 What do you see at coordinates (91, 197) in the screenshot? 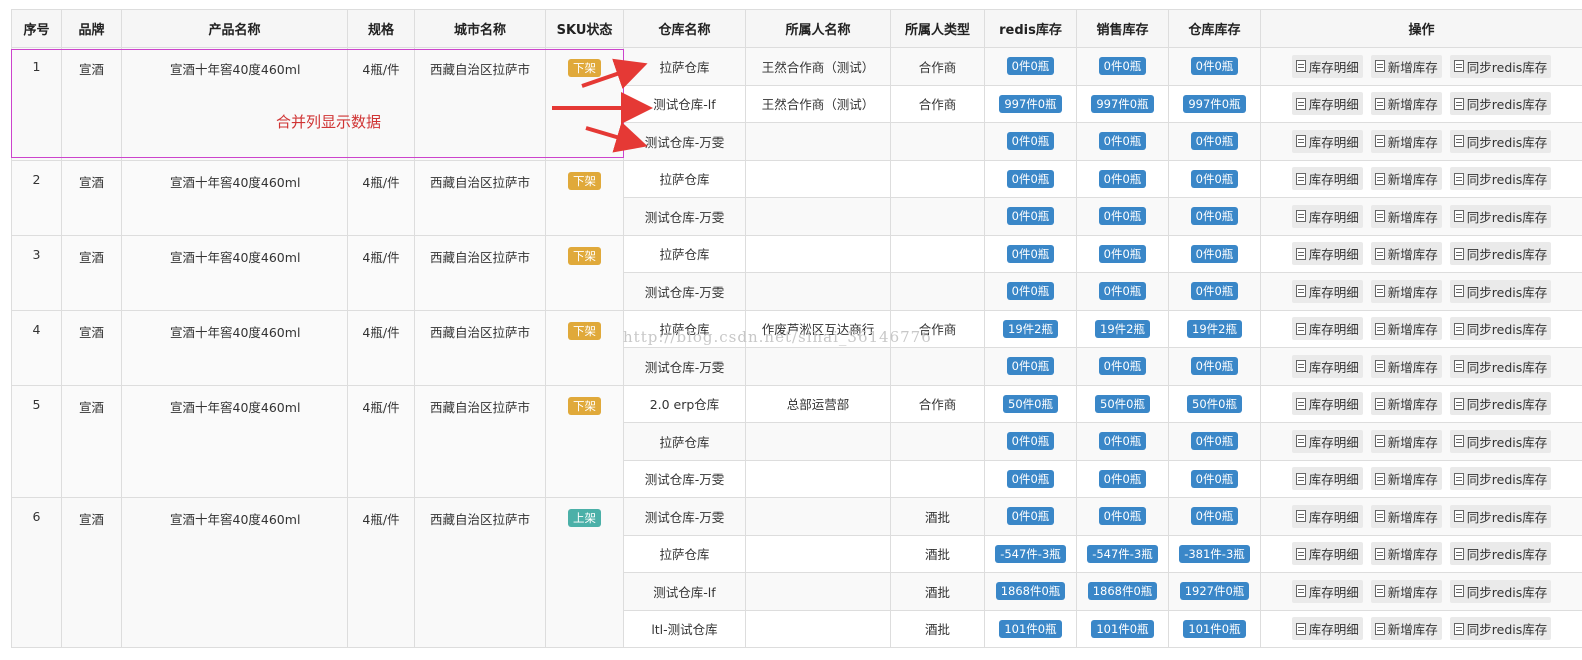
I see `brand-cell: 宣酒` at bounding box center [91, 197].